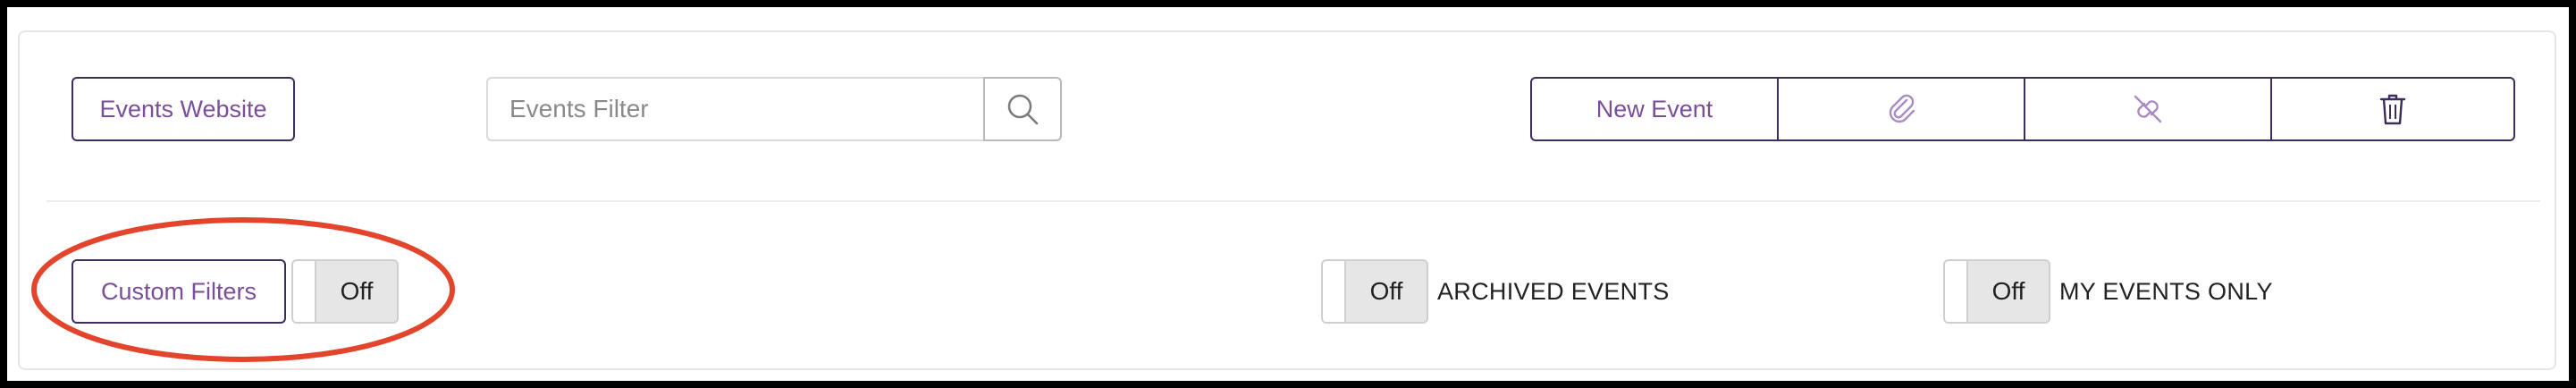 The image size is (2576, 388). I want to click on archived-events-toggle: Off, so click(1375, 291).